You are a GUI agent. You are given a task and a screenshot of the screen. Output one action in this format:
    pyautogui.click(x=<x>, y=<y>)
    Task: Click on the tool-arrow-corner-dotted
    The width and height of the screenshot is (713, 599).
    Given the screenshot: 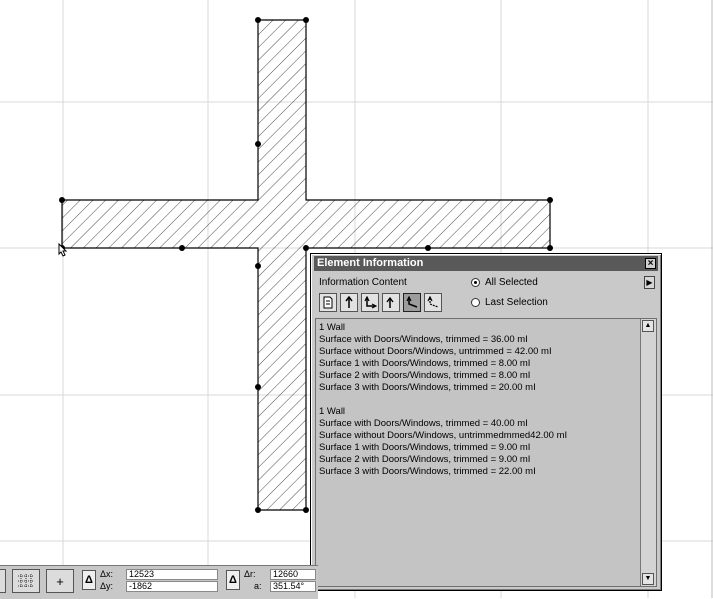 What is the action you would take?
    pyautogui.click(x=433, y=302)
    